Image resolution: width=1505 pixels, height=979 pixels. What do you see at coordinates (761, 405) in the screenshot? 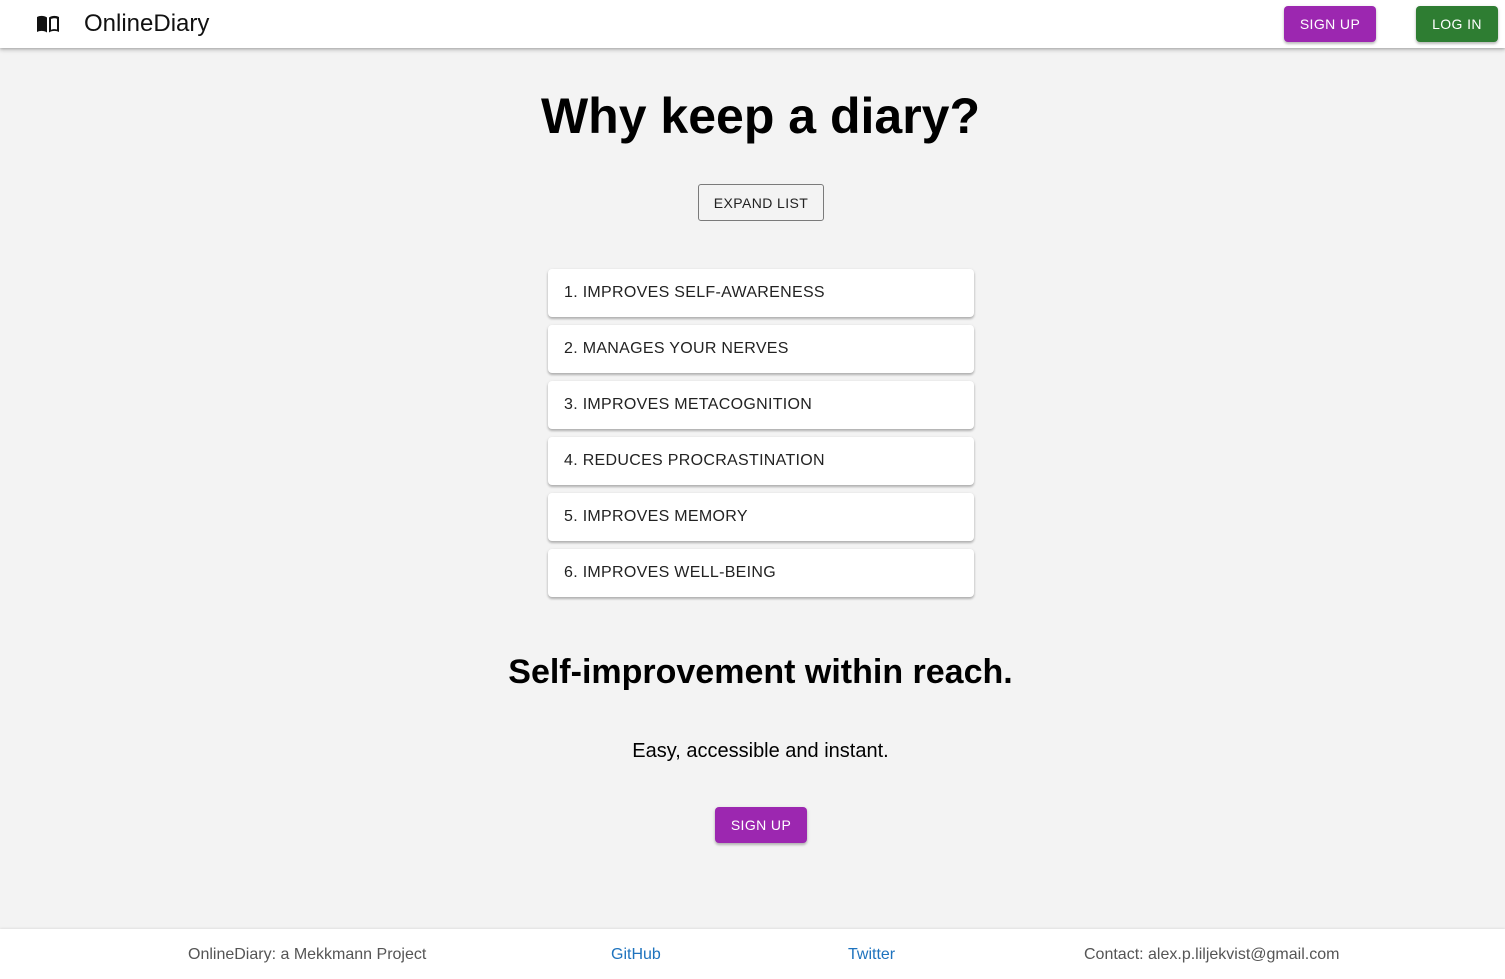
I see `list-item: 3. IMPROVES METACOGNITION` at bounding box center [761, 405].